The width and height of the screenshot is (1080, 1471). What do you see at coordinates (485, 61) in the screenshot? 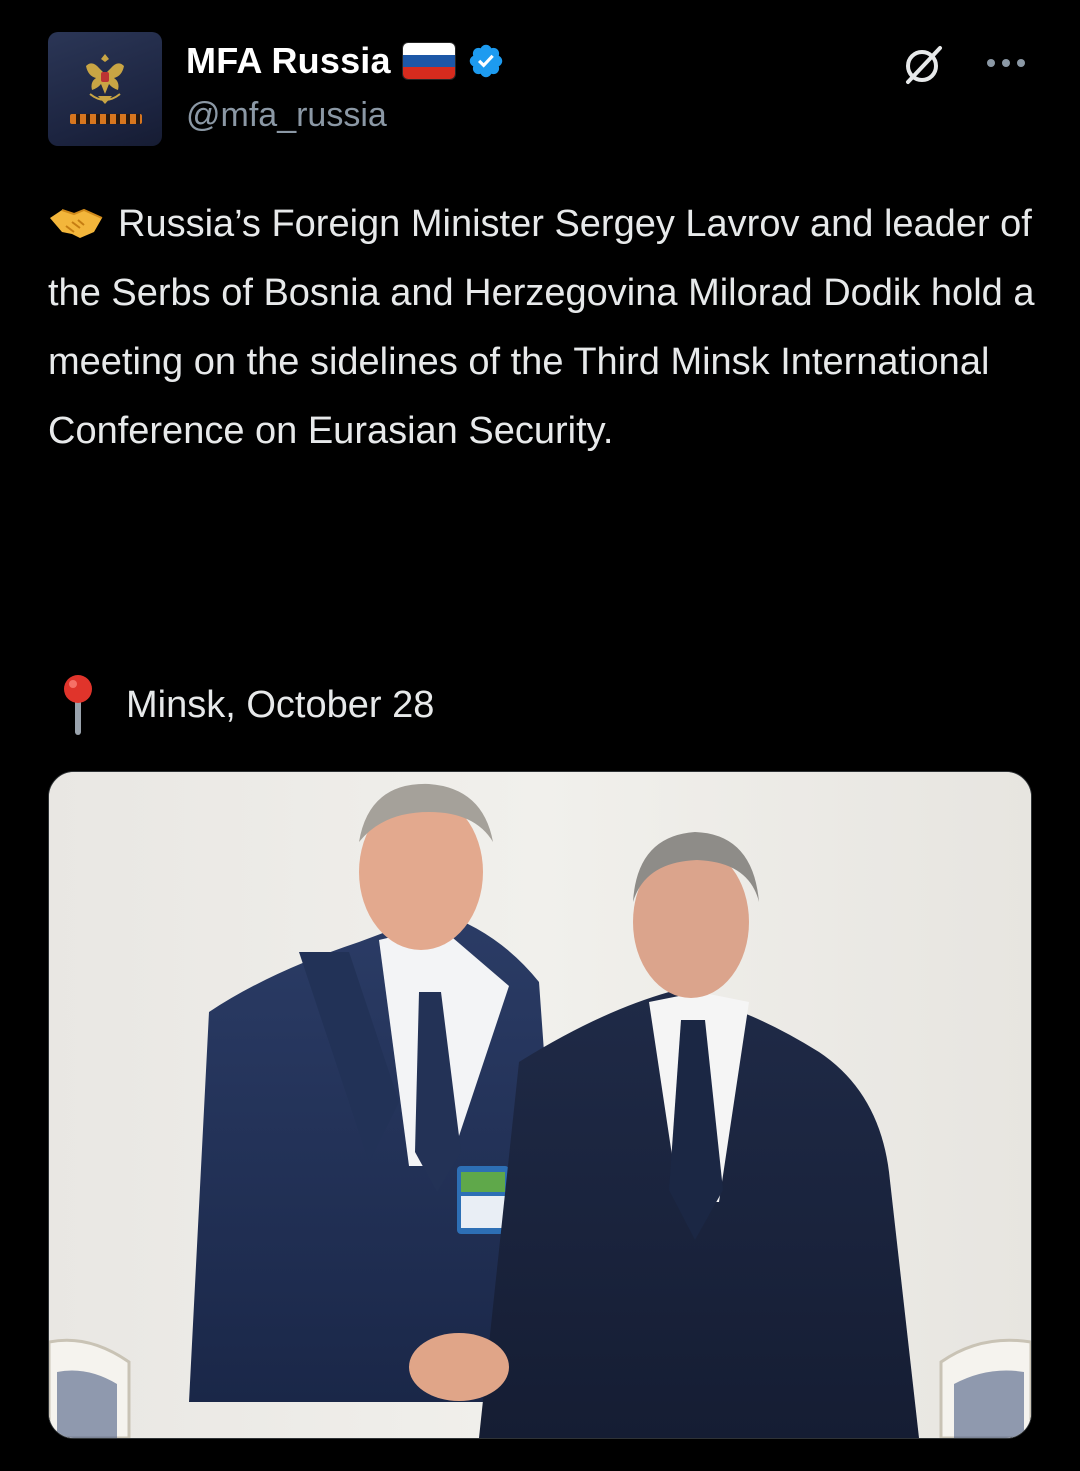
I see `verified-badge-icon` at bounding box center [485, 61].